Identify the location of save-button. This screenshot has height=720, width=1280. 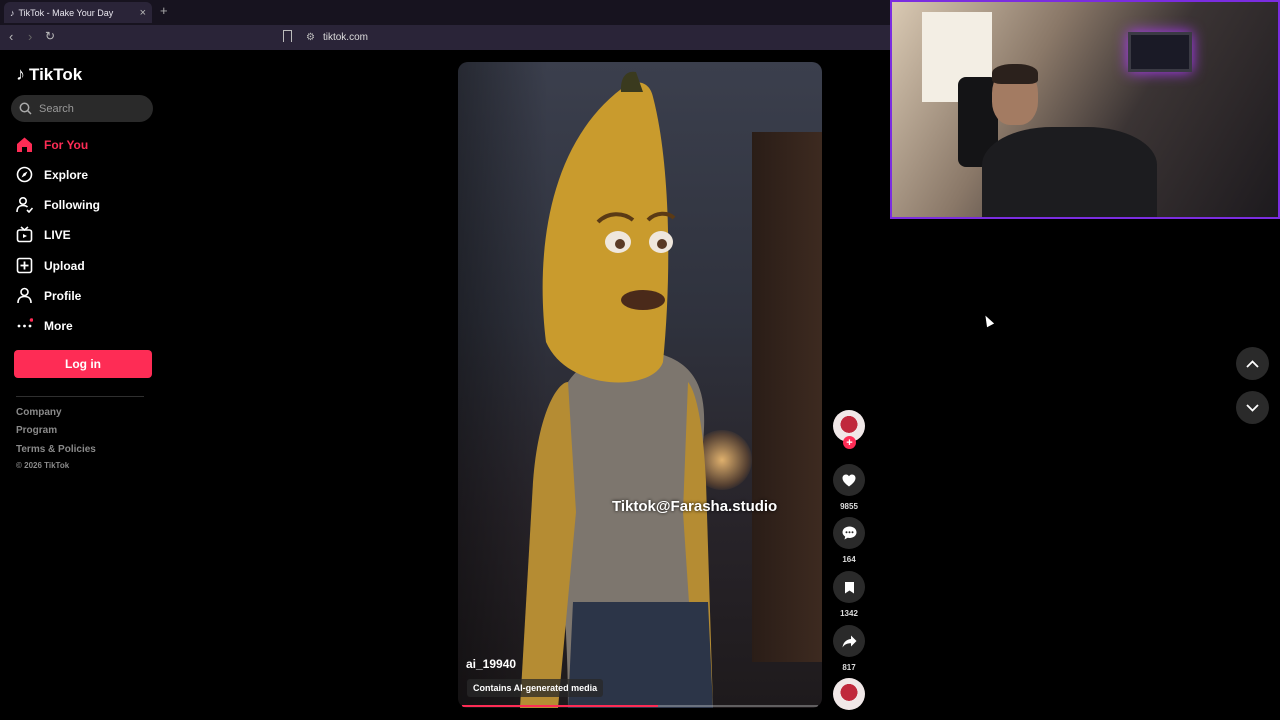
(849, 587).